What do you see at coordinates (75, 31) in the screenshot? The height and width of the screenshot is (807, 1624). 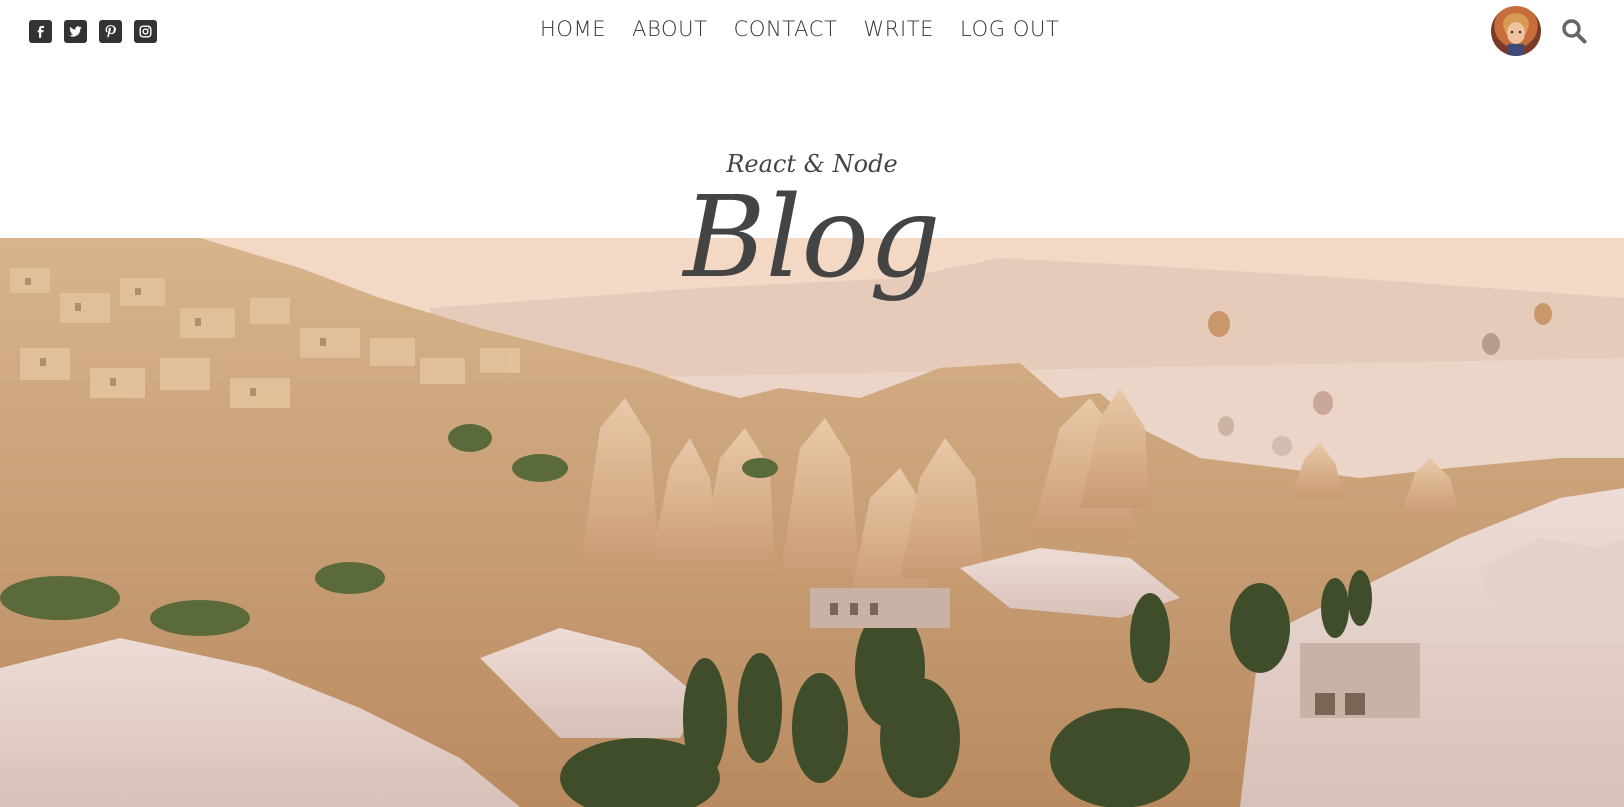 I see `twitter-icon` at bounding box center [75, 31].